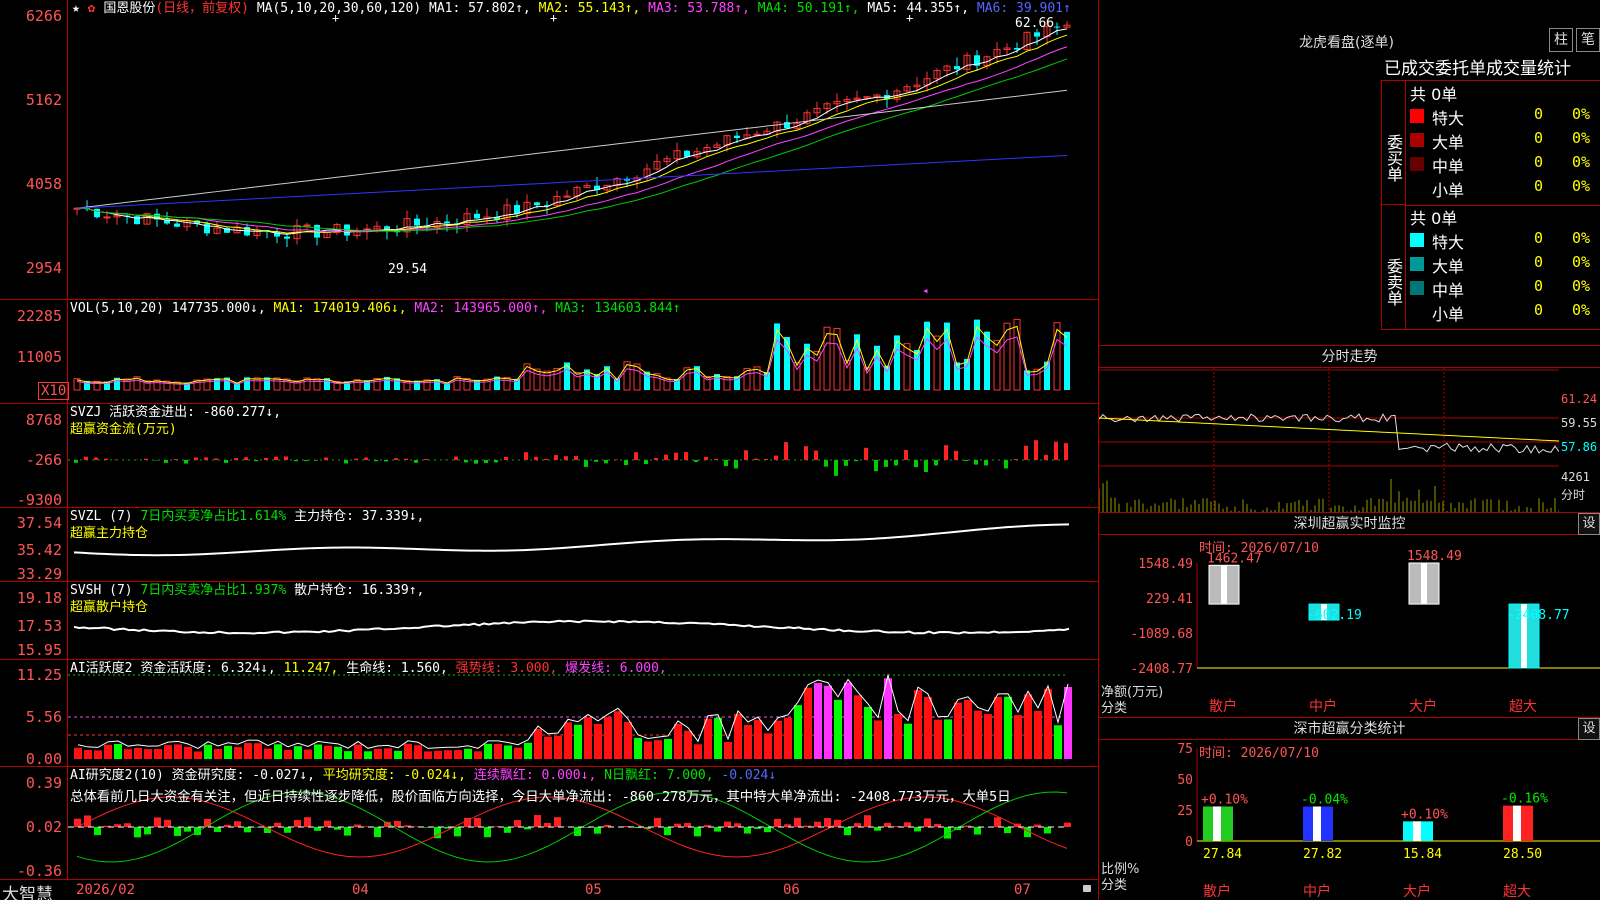  I want to click on svzj-tick: -266, so click(43, 460).